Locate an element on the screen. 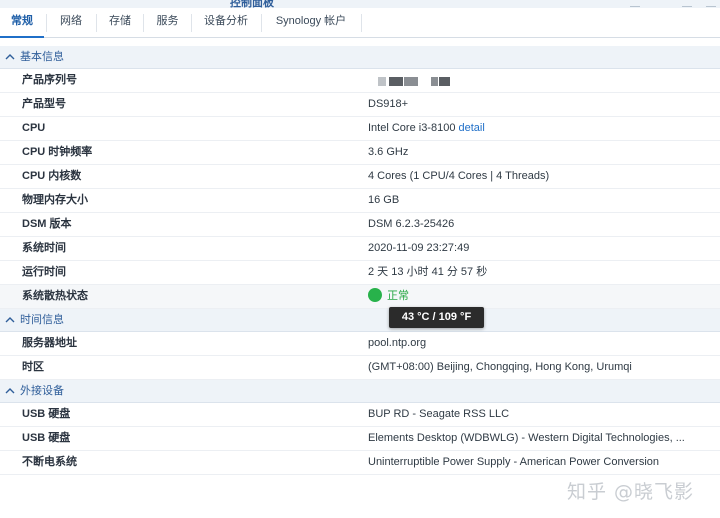 The image size is (720, 518). tab-general: 常规 is located at coordinates (22, 23).